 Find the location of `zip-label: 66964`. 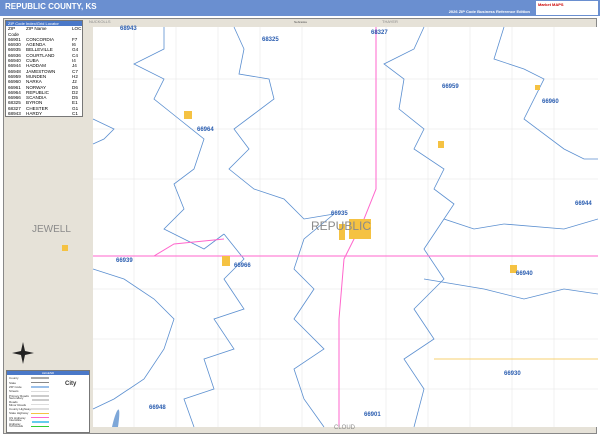

zip-label: 66964 is located at coordinates (205, 130).